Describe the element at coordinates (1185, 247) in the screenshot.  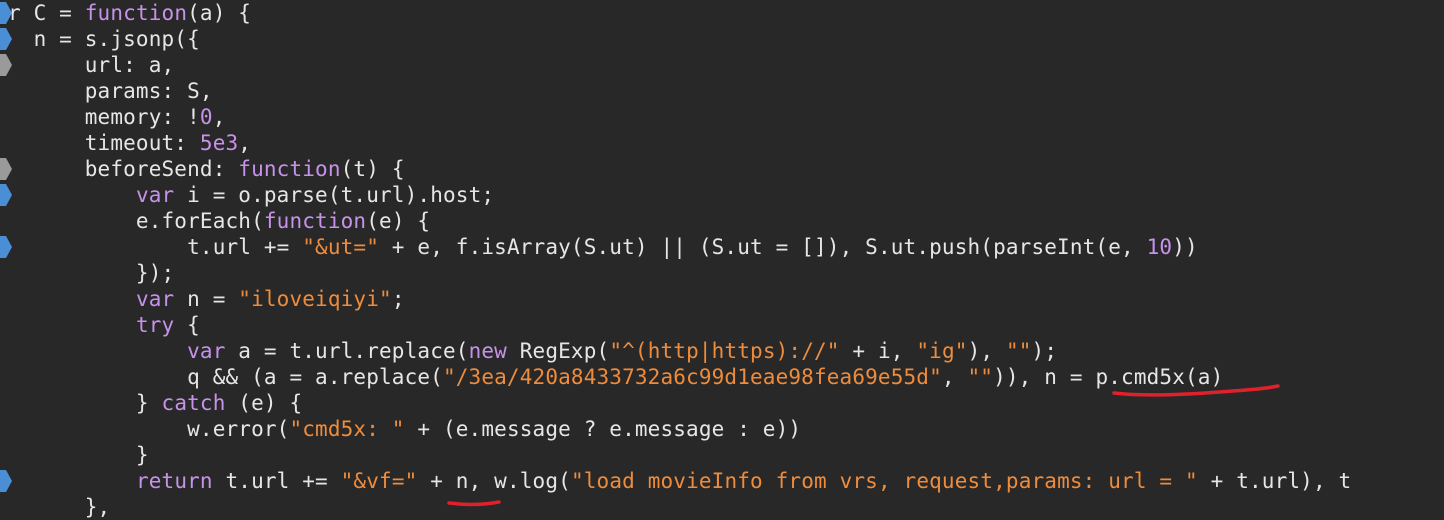
I see `code-token-id: ))` at that location.